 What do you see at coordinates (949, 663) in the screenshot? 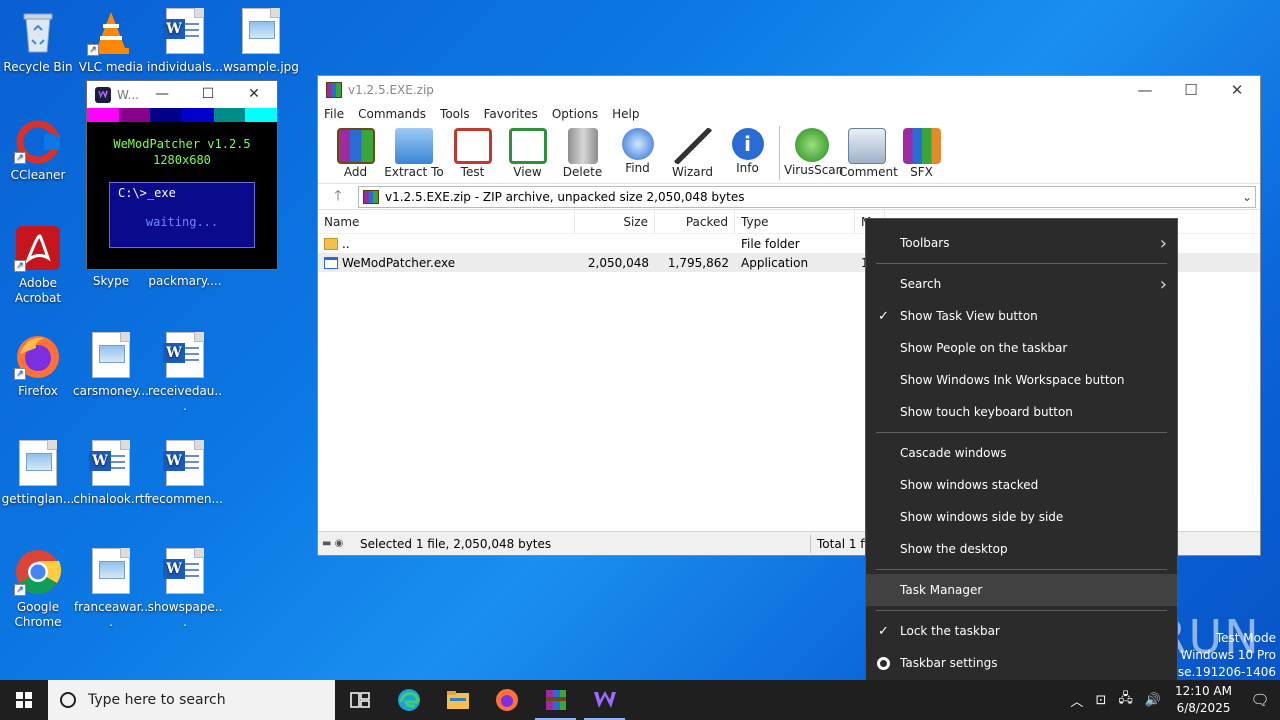
I see `menu-item-label: Taskbar settings` at bounding box center [949, 663].